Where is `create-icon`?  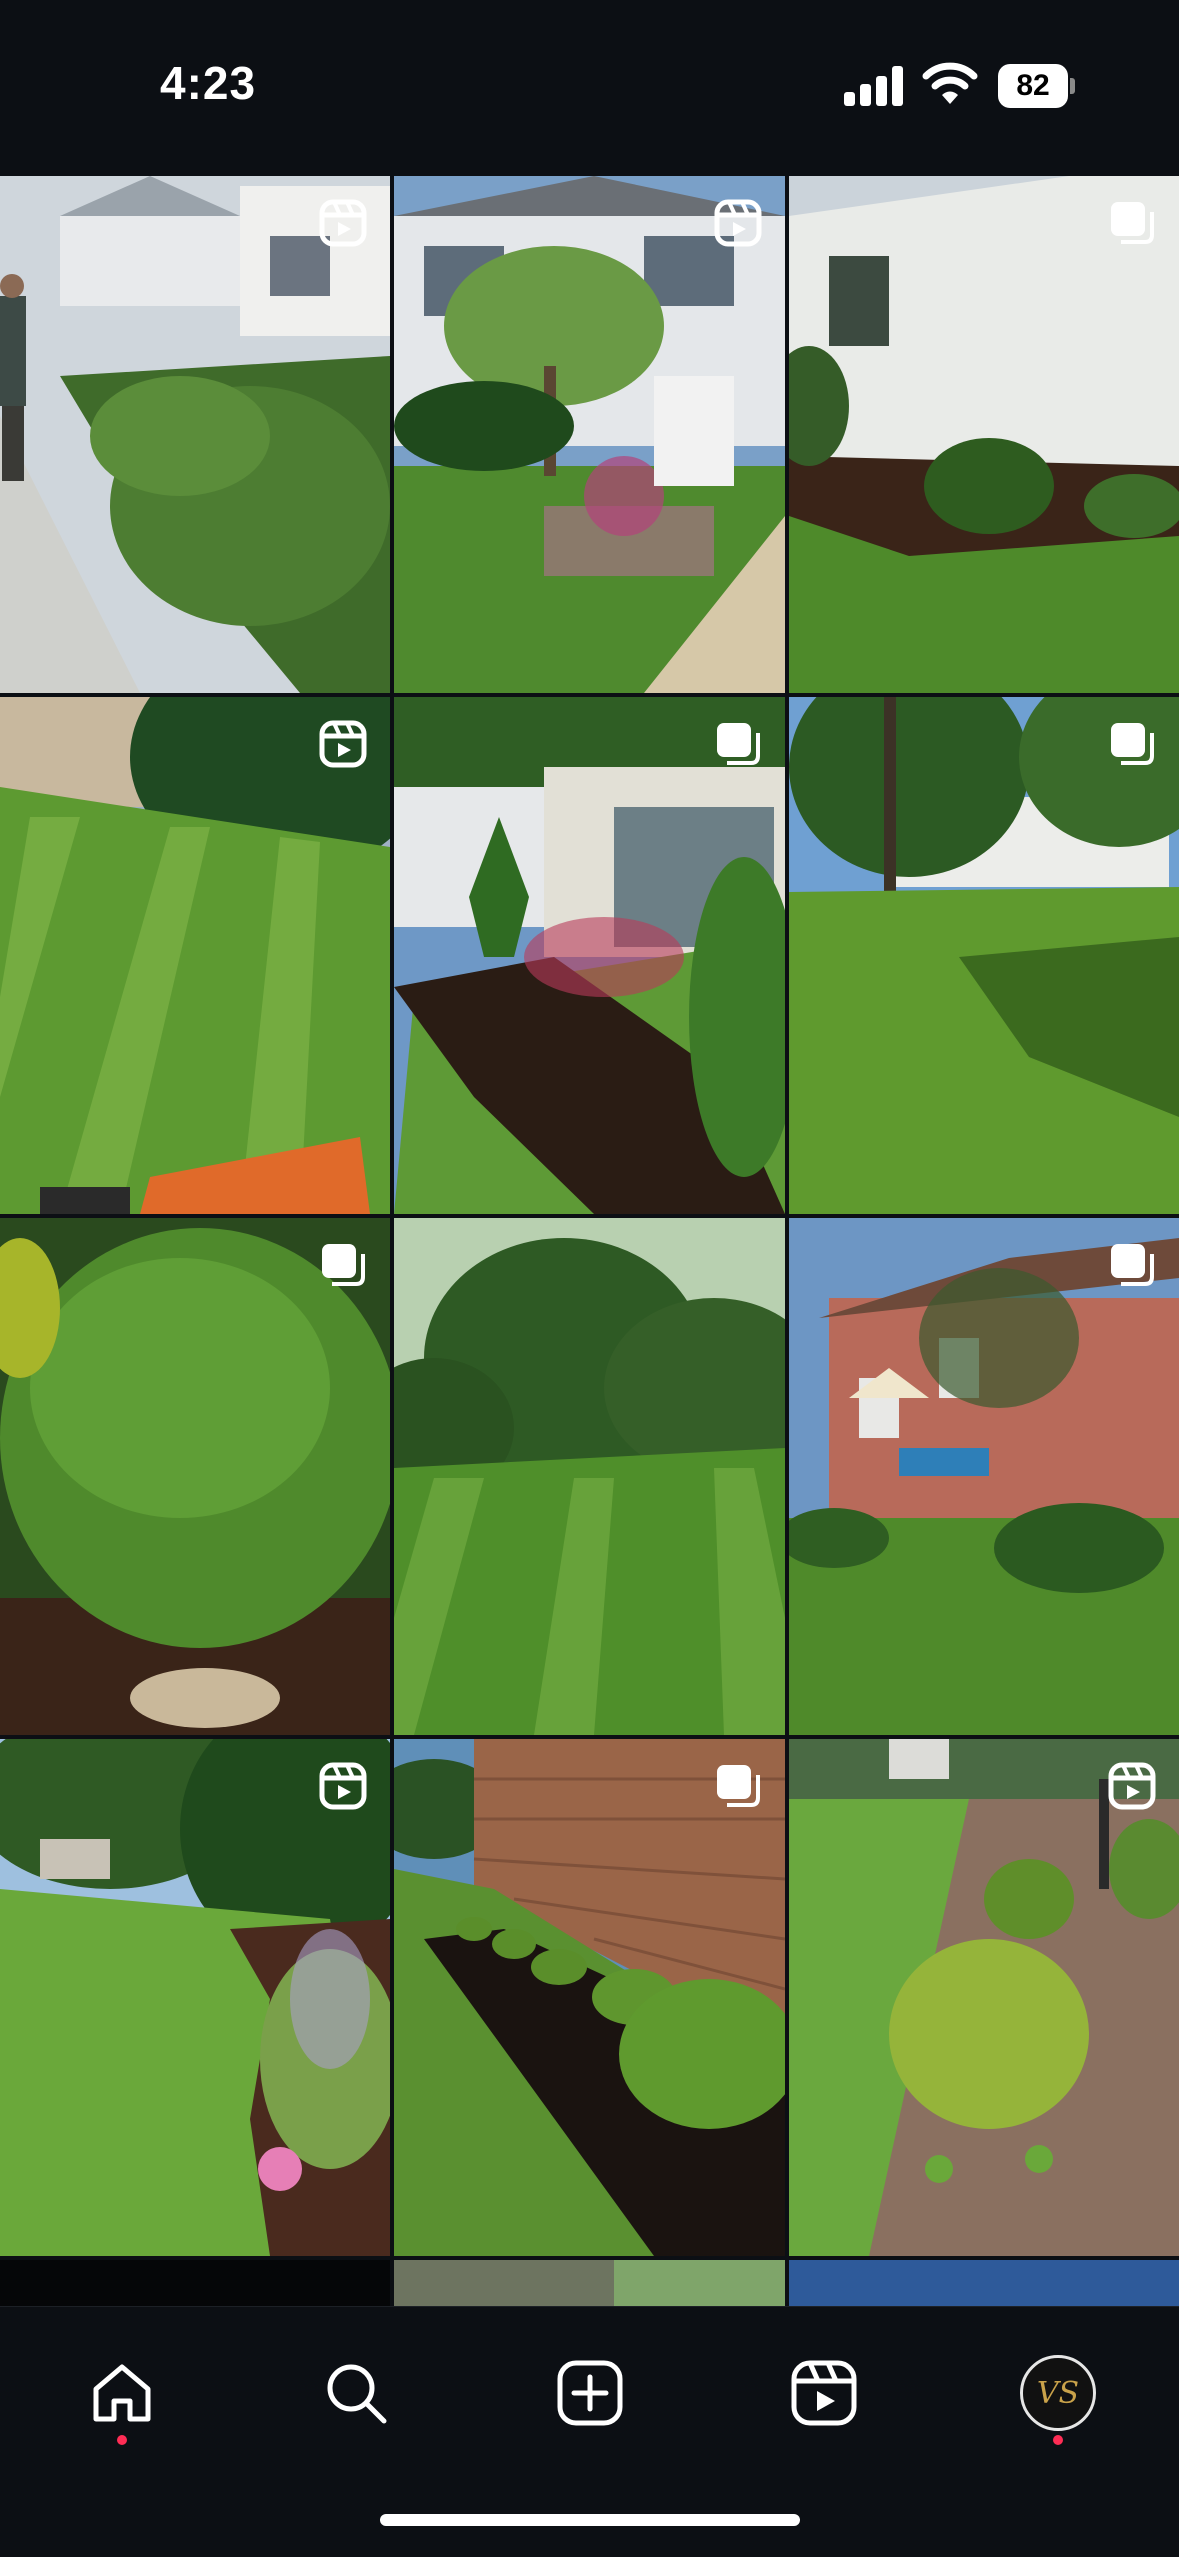
create-icon is located at coordinates (590, 2393).